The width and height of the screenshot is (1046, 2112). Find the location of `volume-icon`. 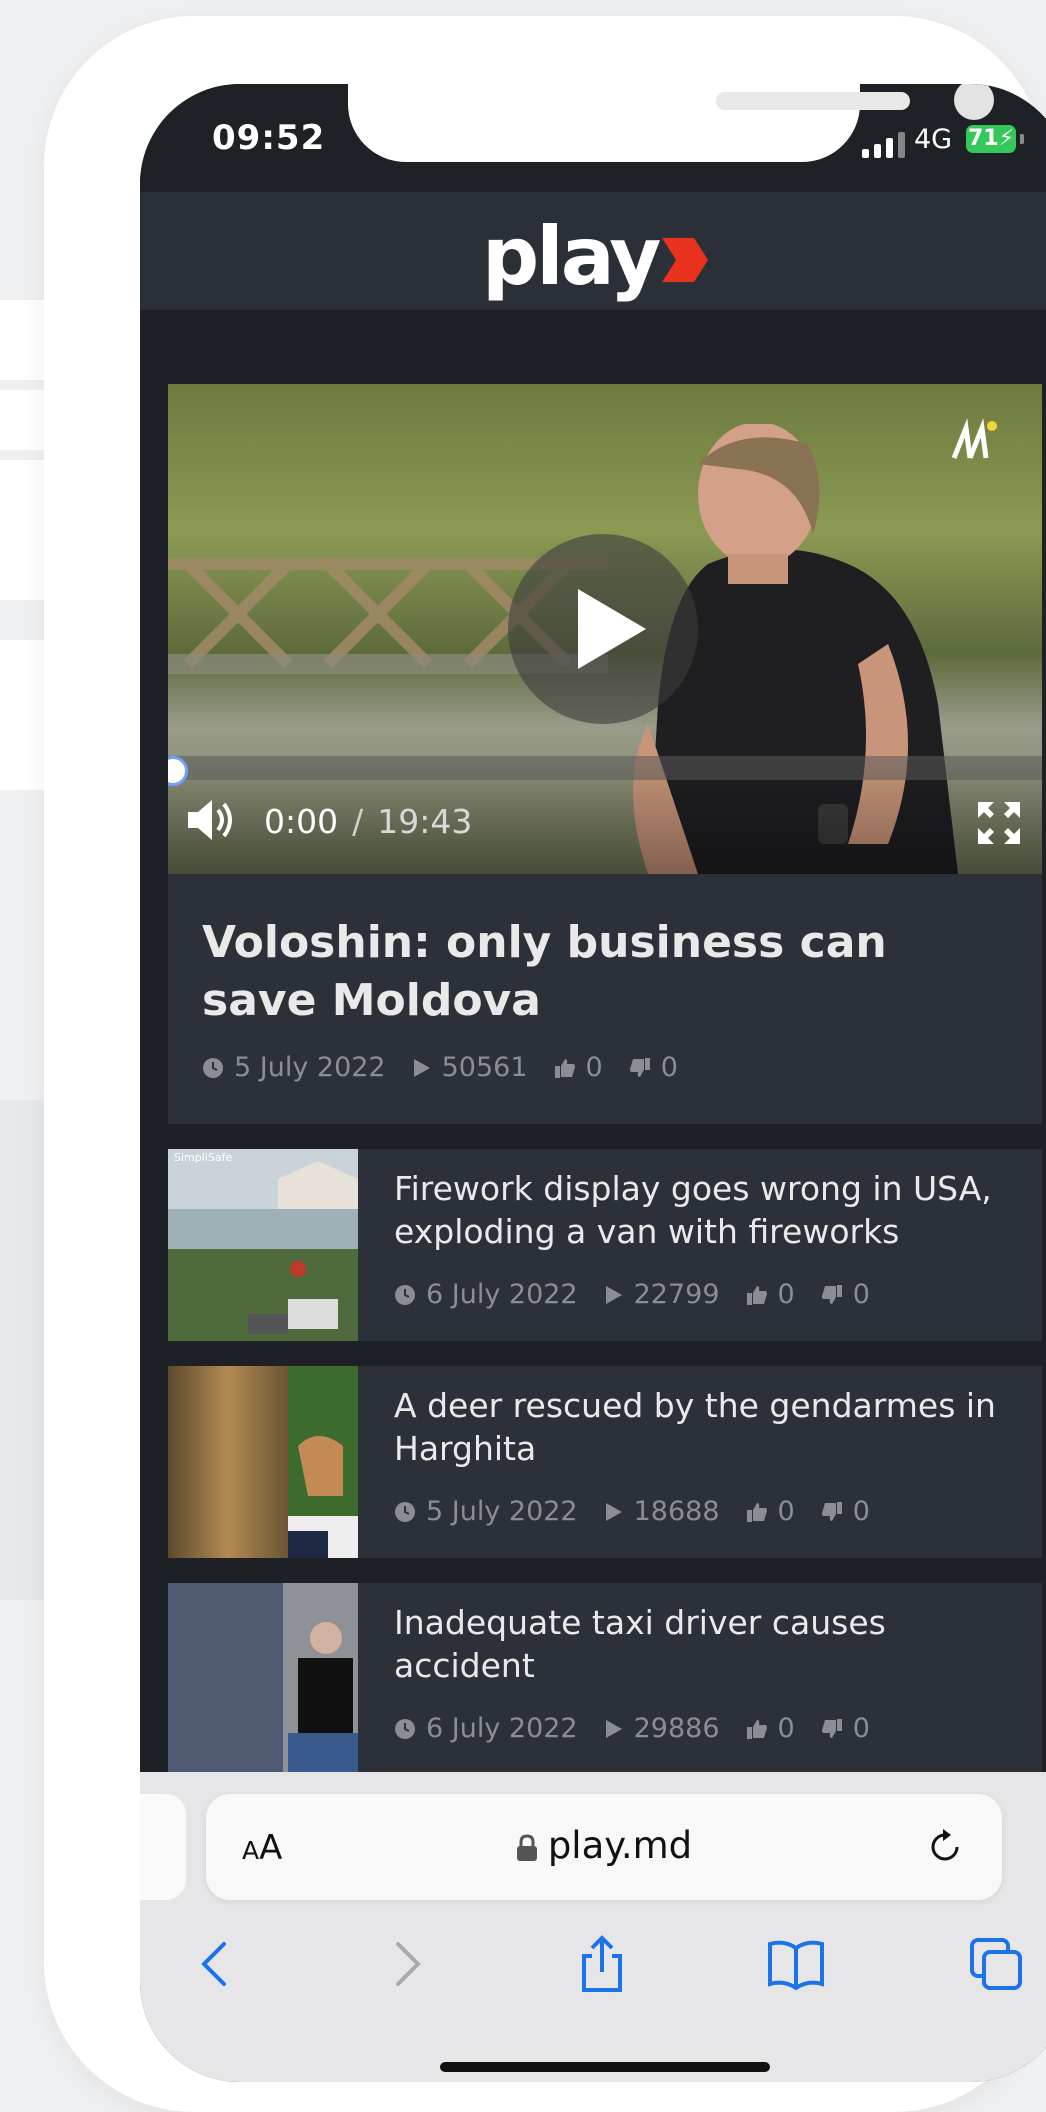

volume-icon is located at coordinates (211, 820).